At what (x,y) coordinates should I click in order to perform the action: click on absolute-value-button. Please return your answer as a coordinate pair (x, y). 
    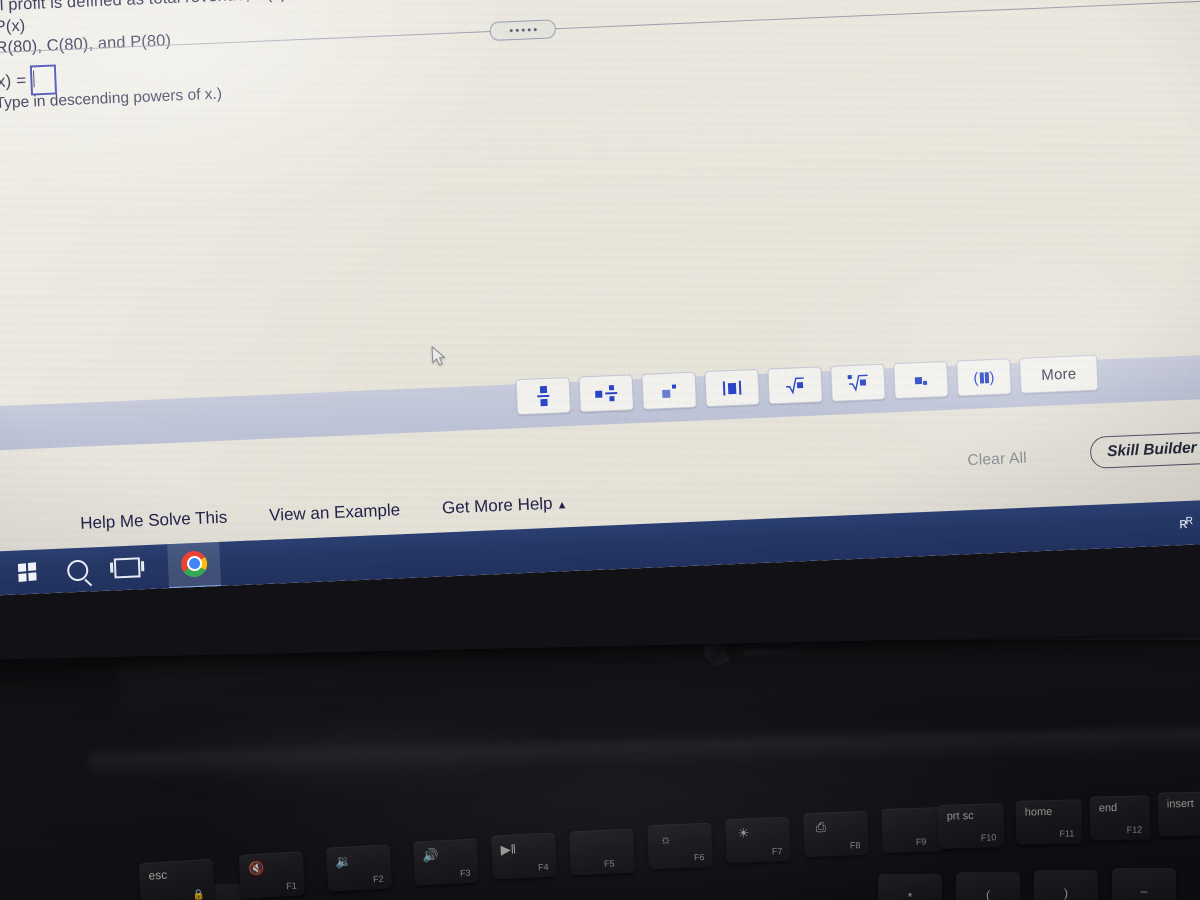
    Looking at the image, I should click on (732, 388).